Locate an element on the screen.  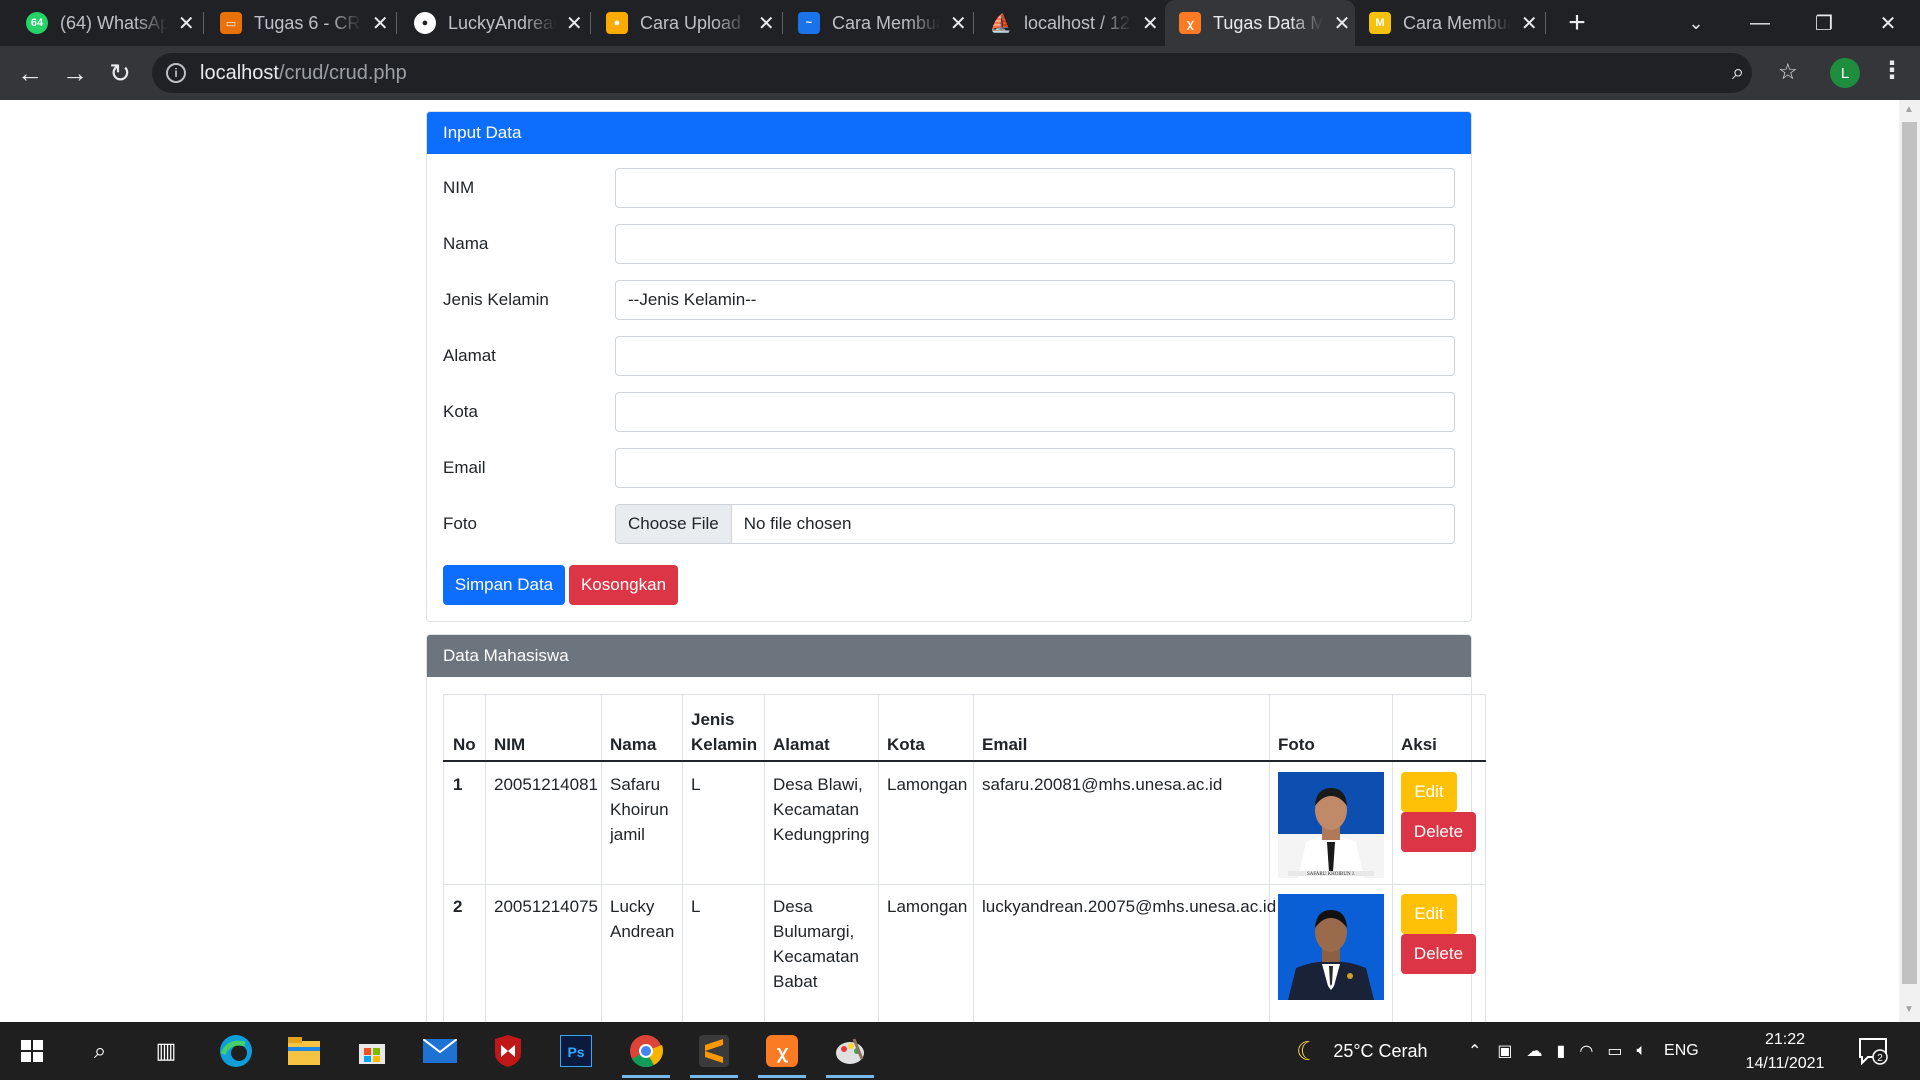
tab-cara-membuat-crud: M Cara Membuat CRUD ✕ is located at coordinates (1447, 23).